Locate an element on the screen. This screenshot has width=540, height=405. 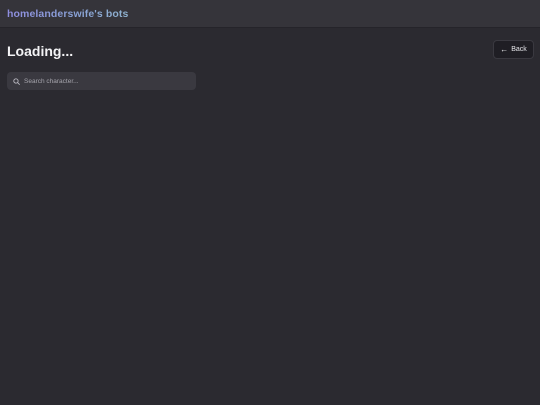
search-box is located at coordinates (101, 81).